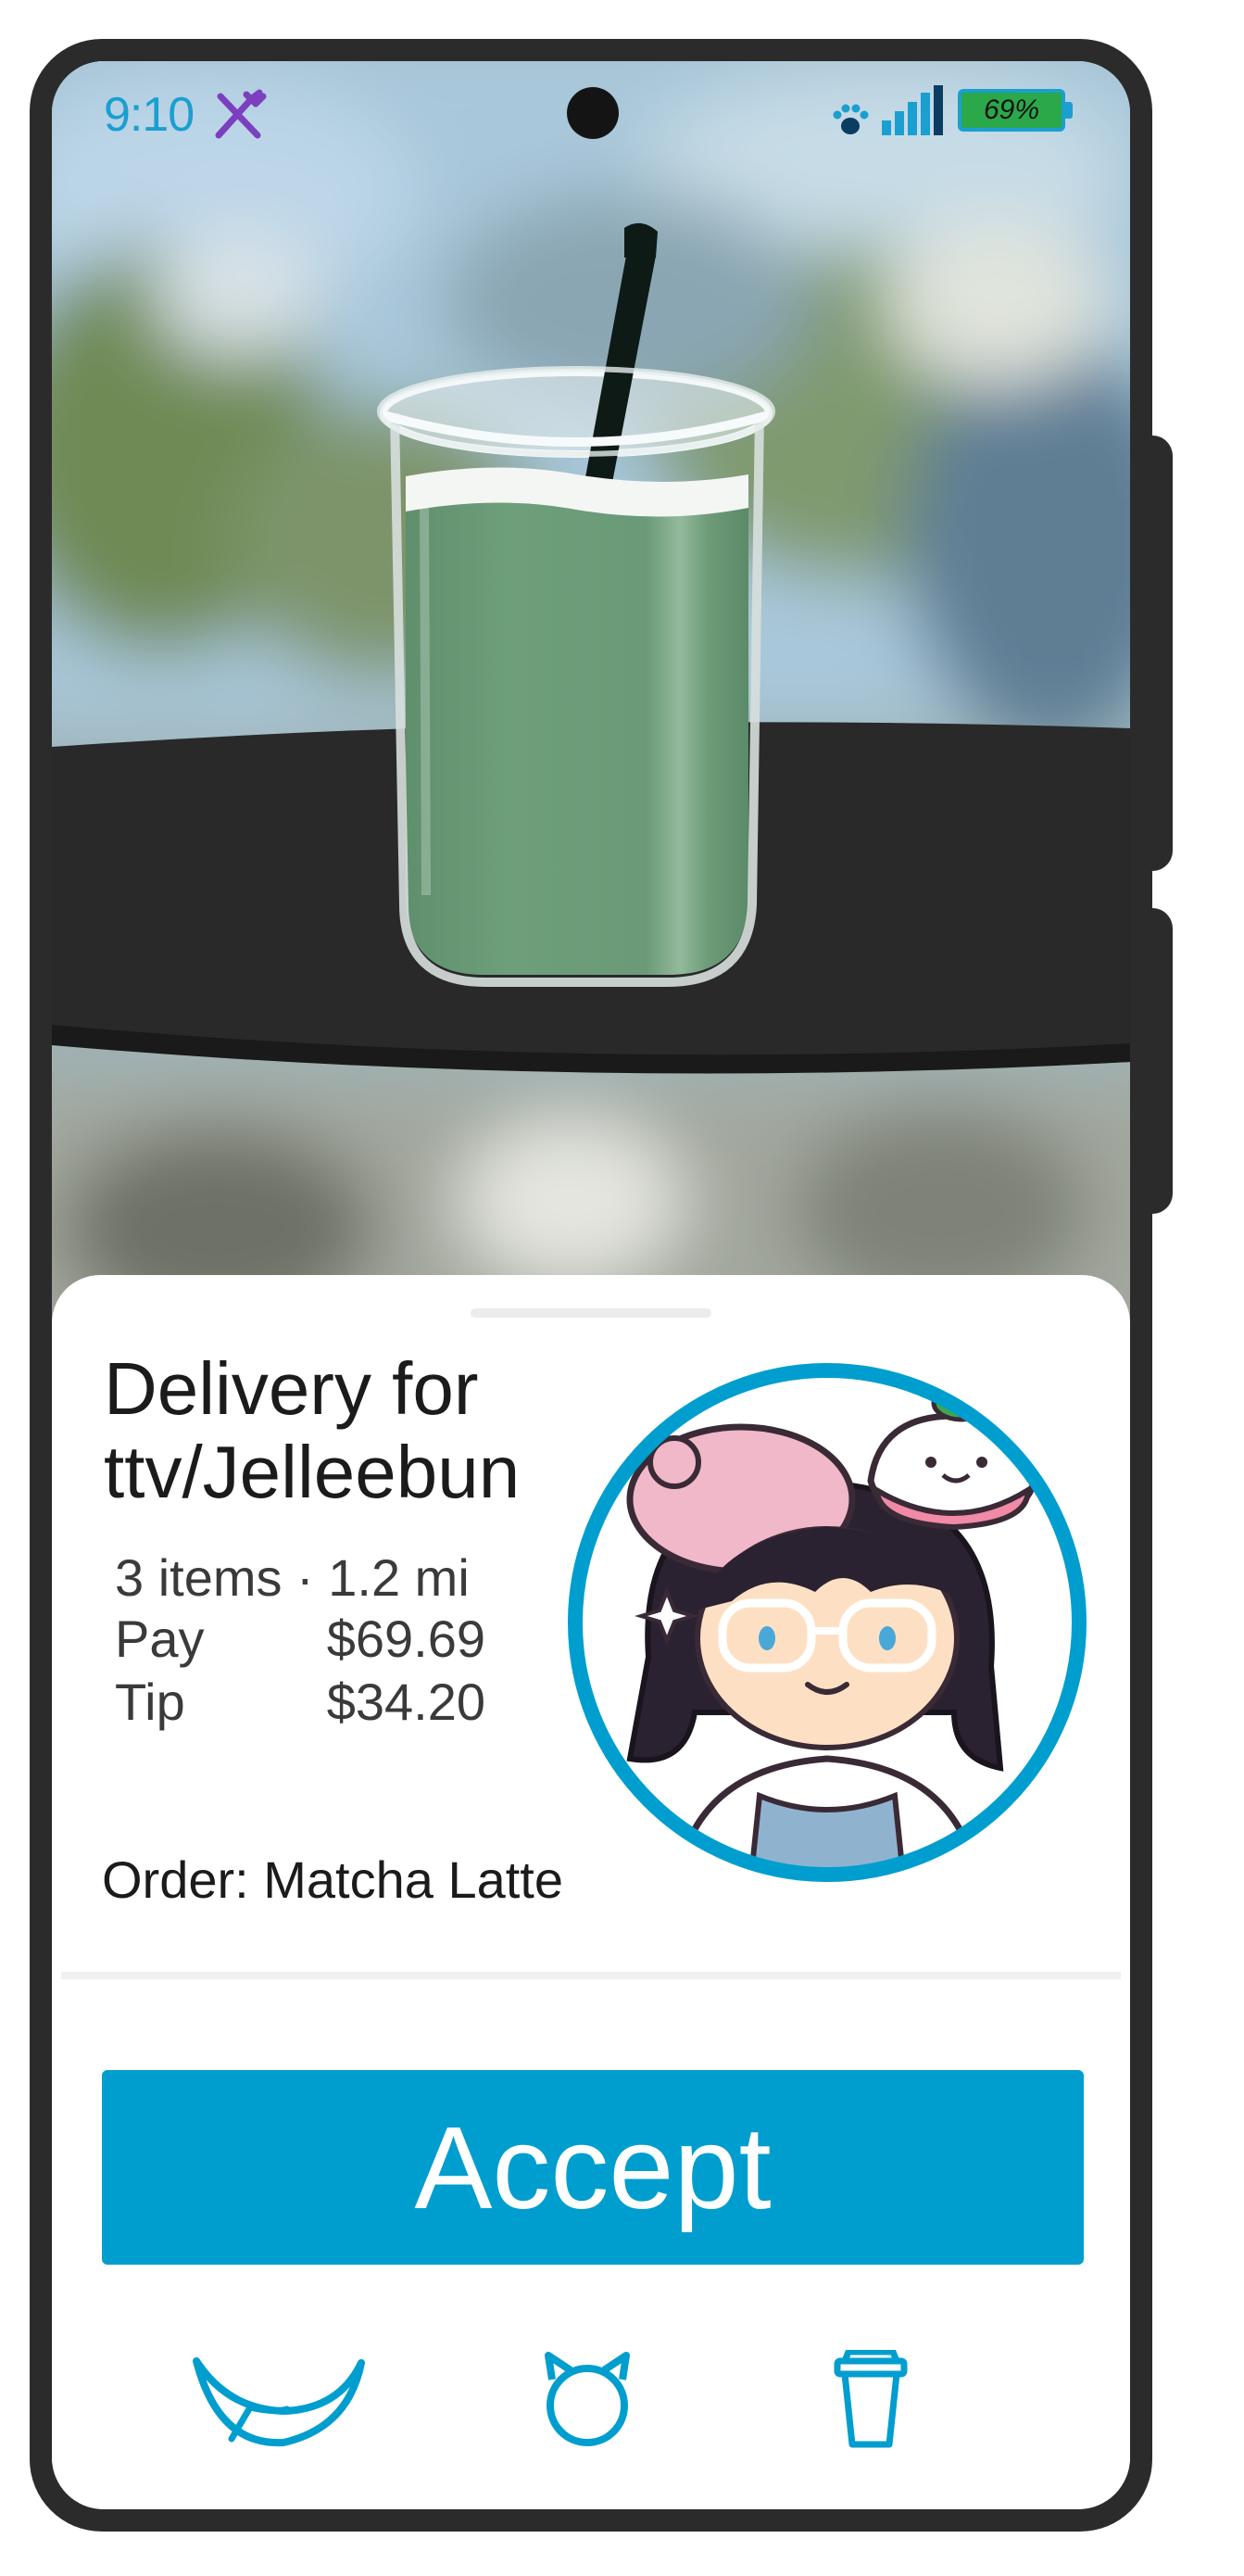 The height and width of the screenshot is (2576, 1244). Describe the element at coordinates (279, 2402) in the screenshot. I see `bow-icon` at that location.